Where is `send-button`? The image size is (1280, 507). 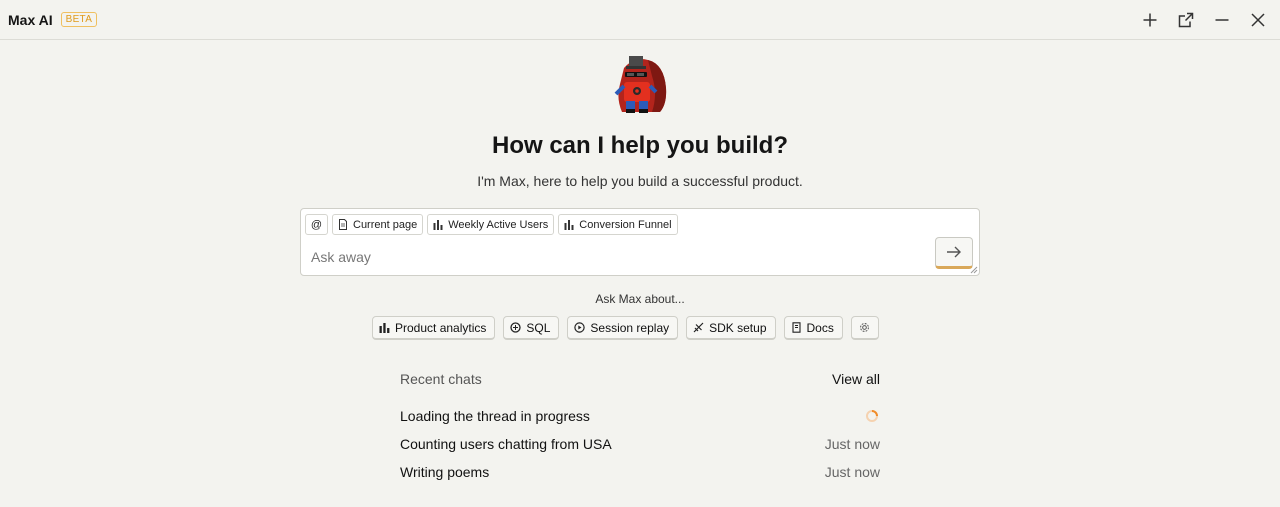
send-button is located at coordinates (954, 253).